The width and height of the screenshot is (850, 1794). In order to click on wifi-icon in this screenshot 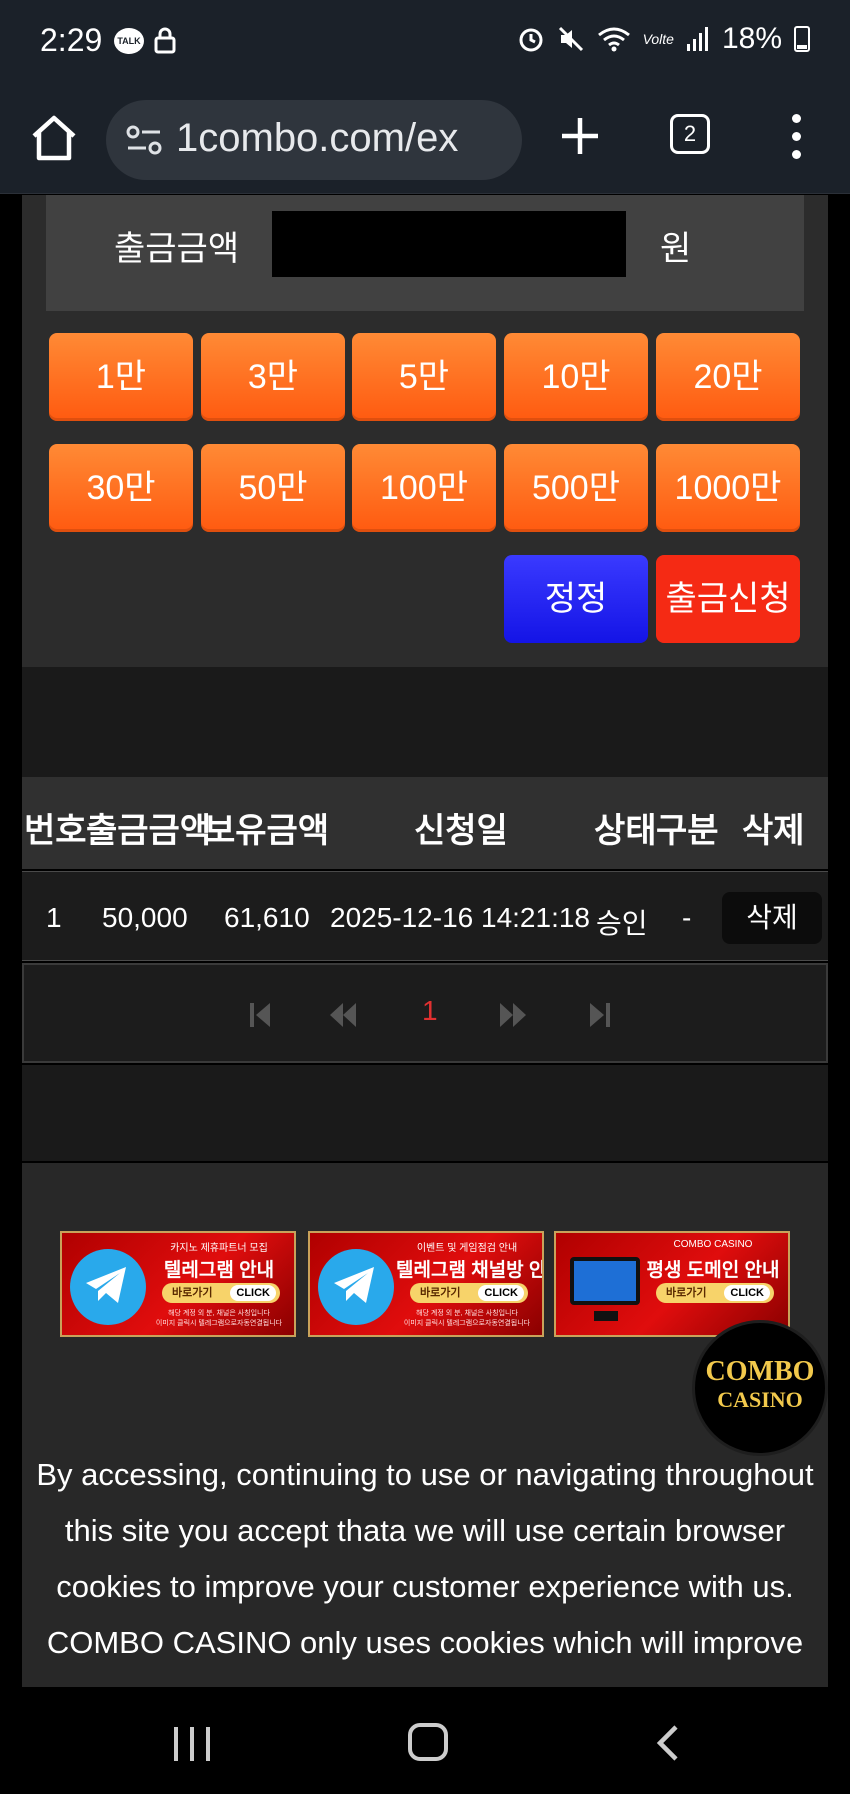, I will do `click(613, 39)`.